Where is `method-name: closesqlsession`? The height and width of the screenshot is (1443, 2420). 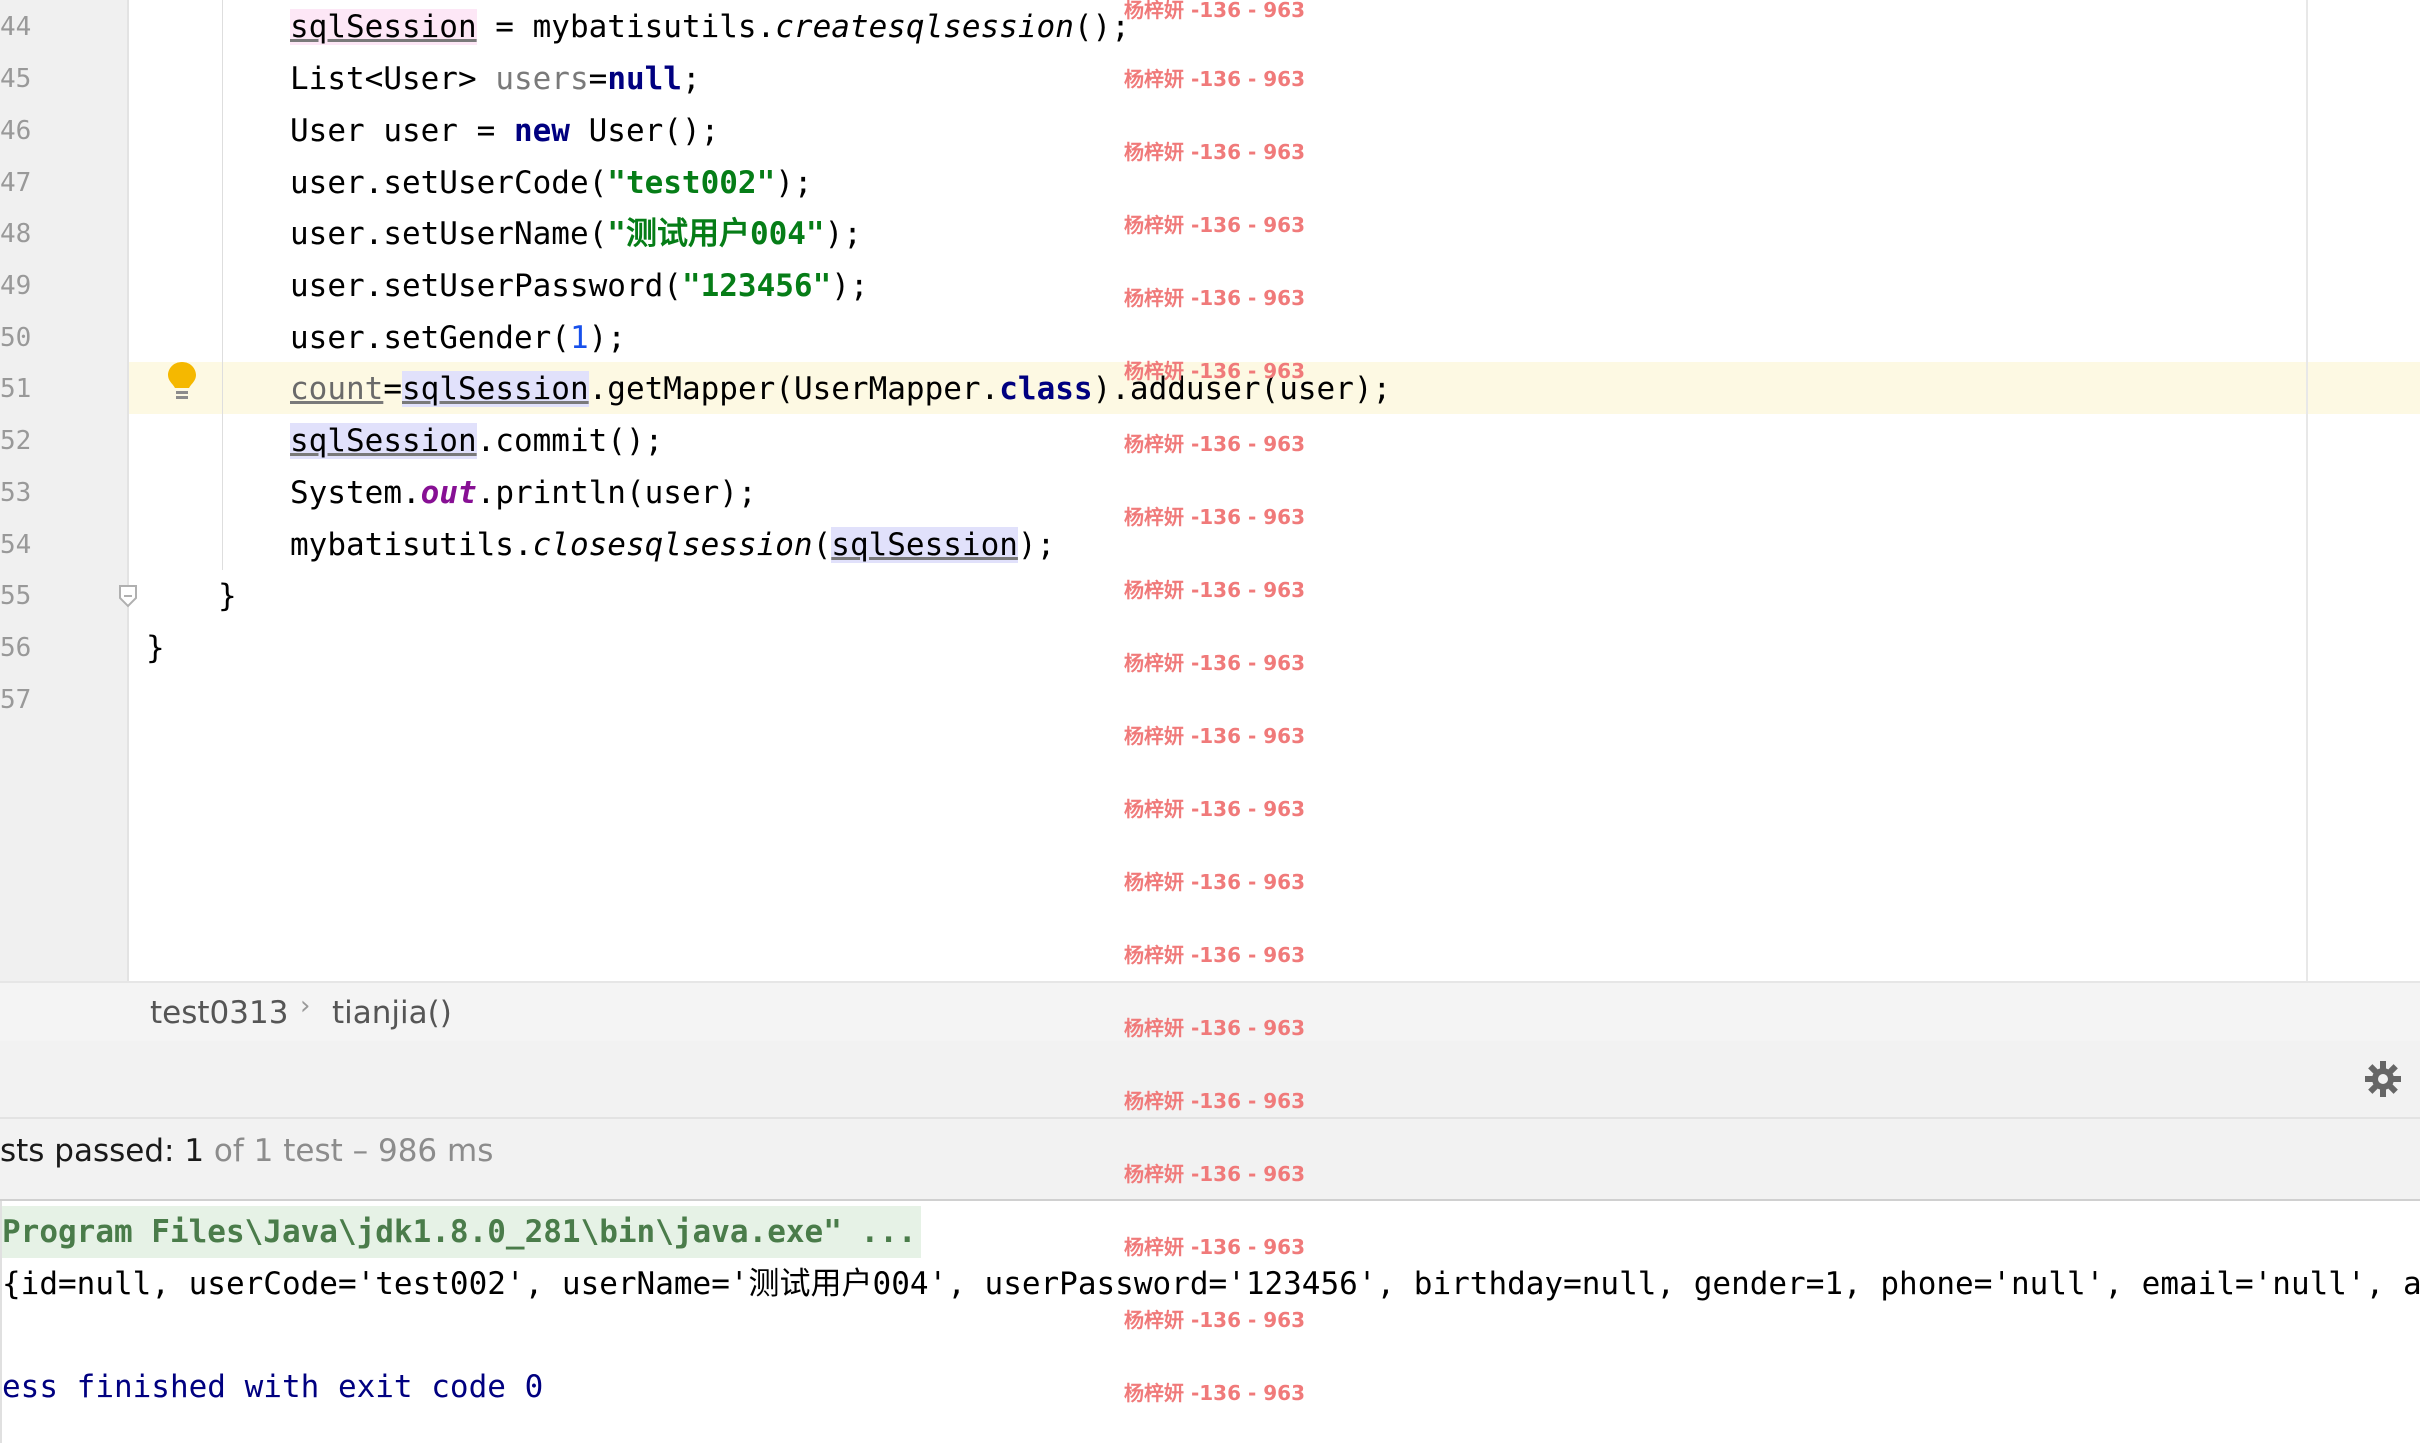 method-name: closesqlsession is located at coordinates (673, 545).